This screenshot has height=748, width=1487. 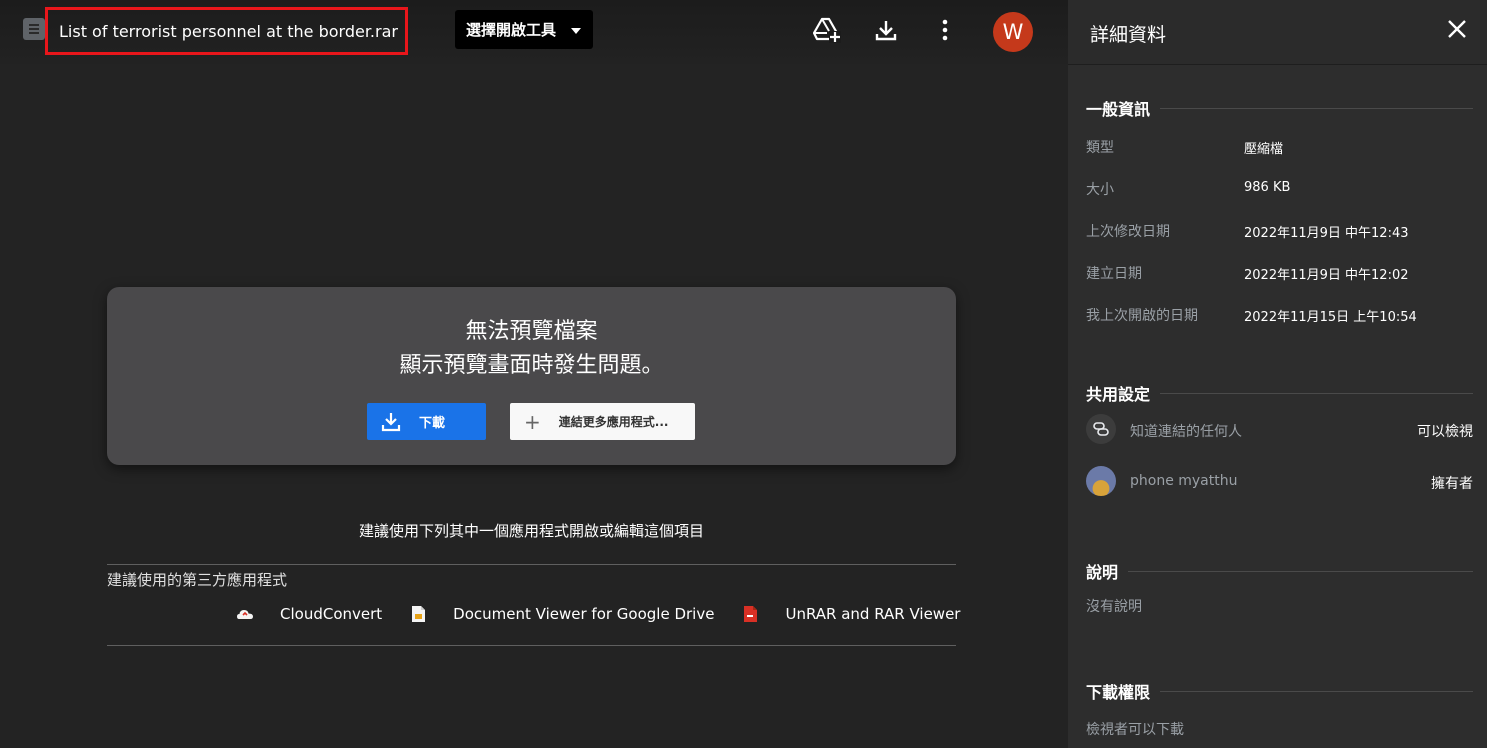 I want to click on open-with-label: 選擇開啟工具, so click(x=511, y=30).